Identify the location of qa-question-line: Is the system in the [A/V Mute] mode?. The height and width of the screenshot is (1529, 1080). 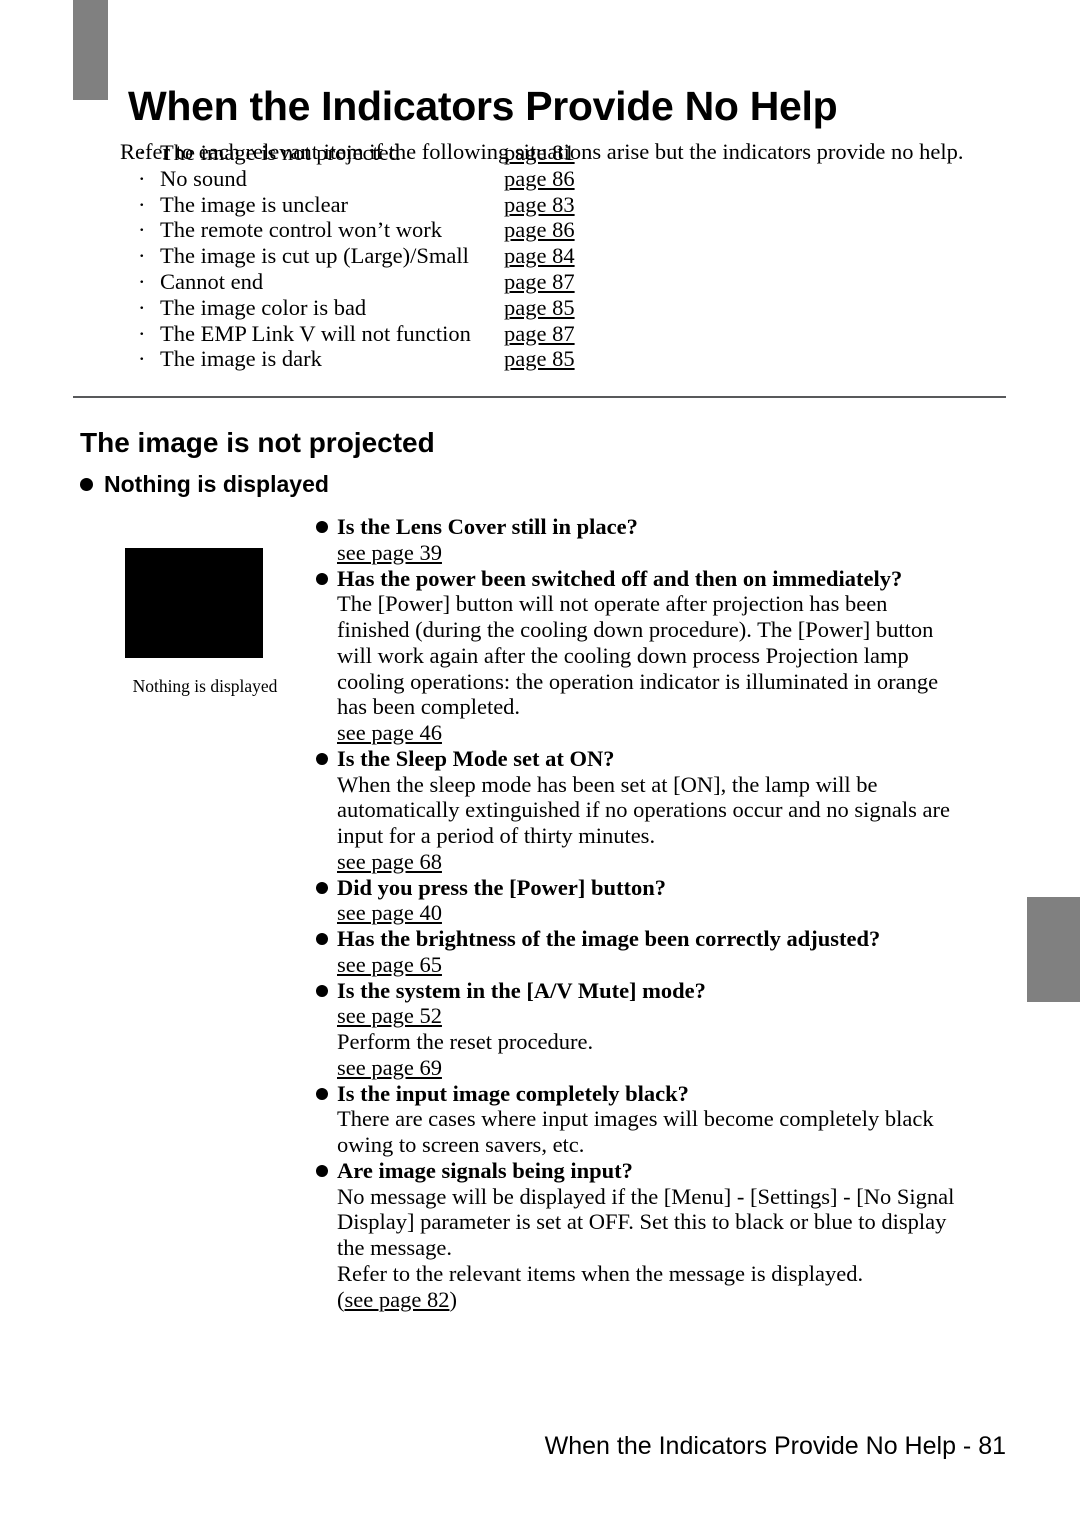
(646, 991).